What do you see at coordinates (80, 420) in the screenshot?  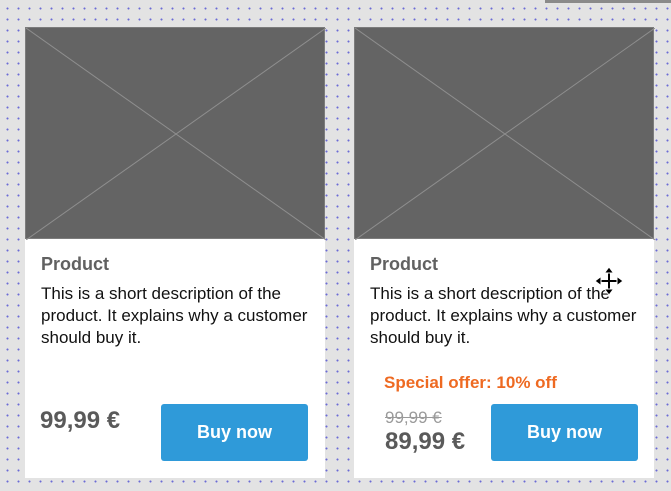 I see `product-price: 99,99 €` at bounding box center [80, 420].